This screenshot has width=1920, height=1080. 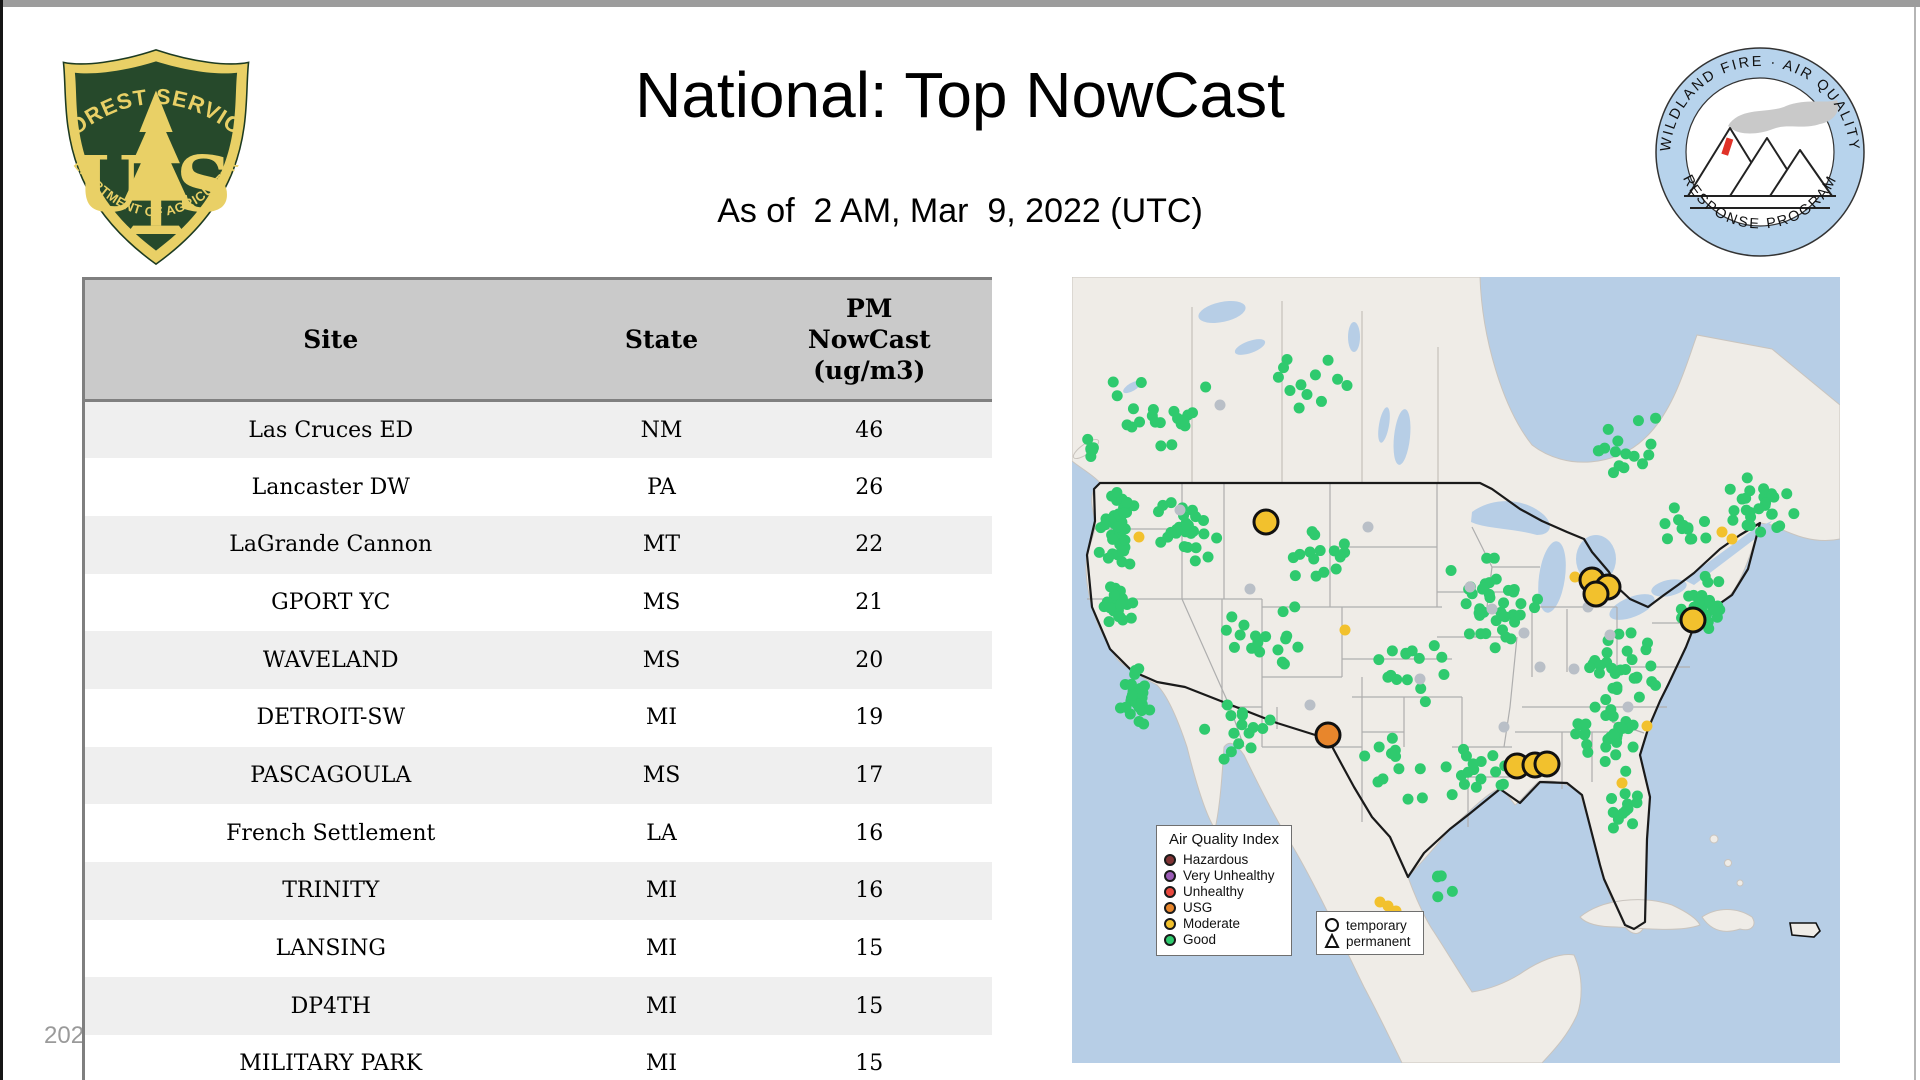 I want to click on pm-nowcast-cell: 20, so click(x=869, y=660).